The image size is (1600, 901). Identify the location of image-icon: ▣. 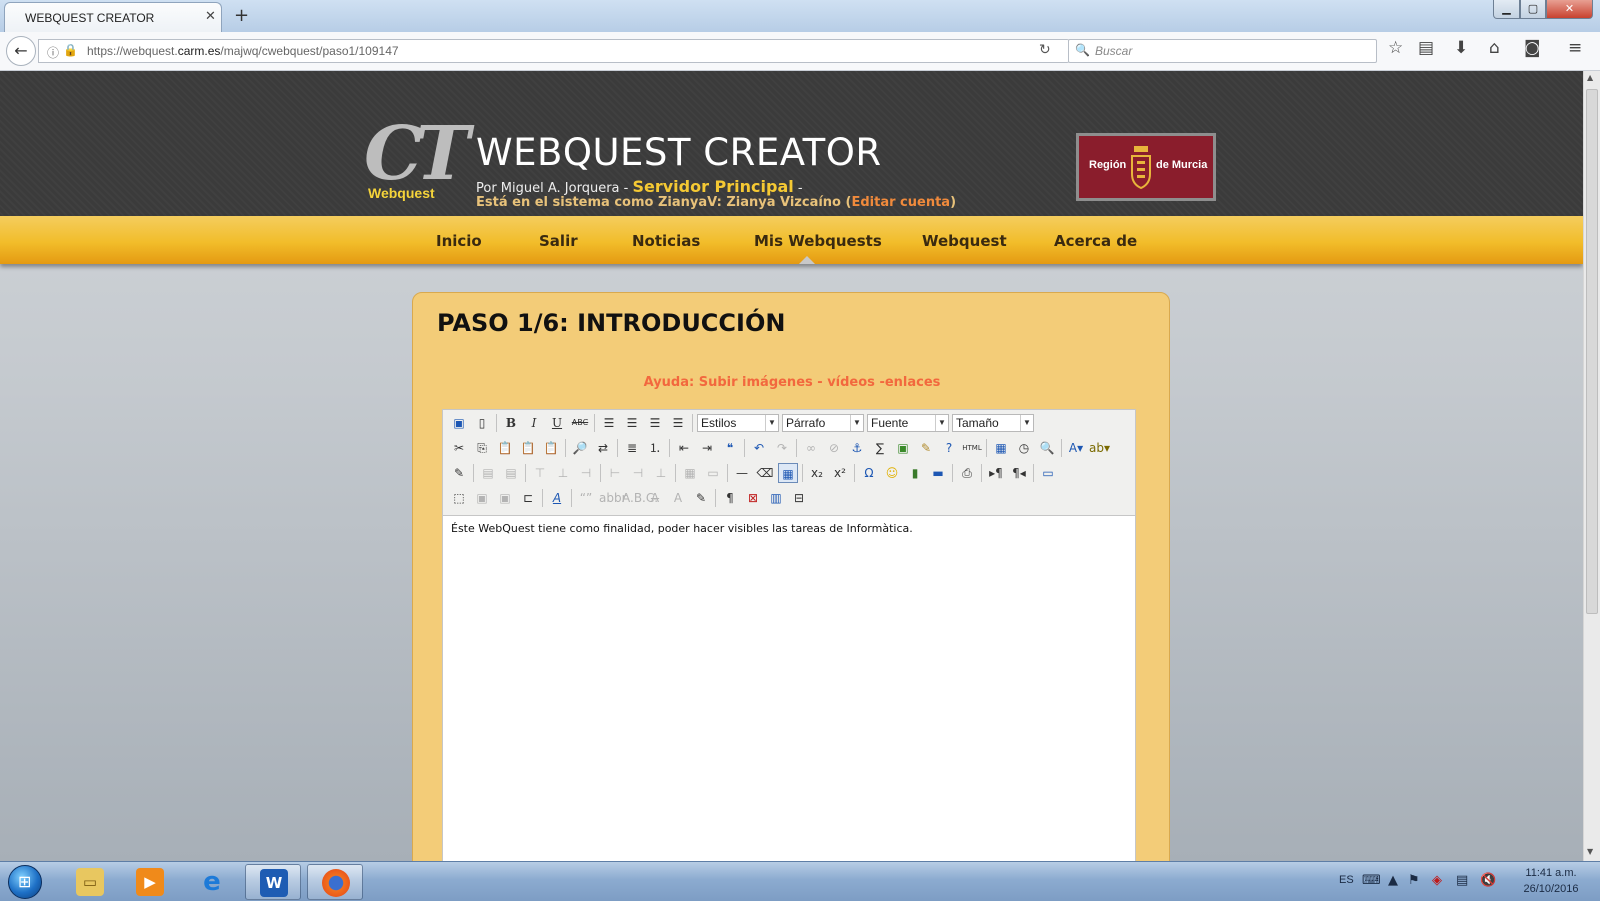
(903, 448).